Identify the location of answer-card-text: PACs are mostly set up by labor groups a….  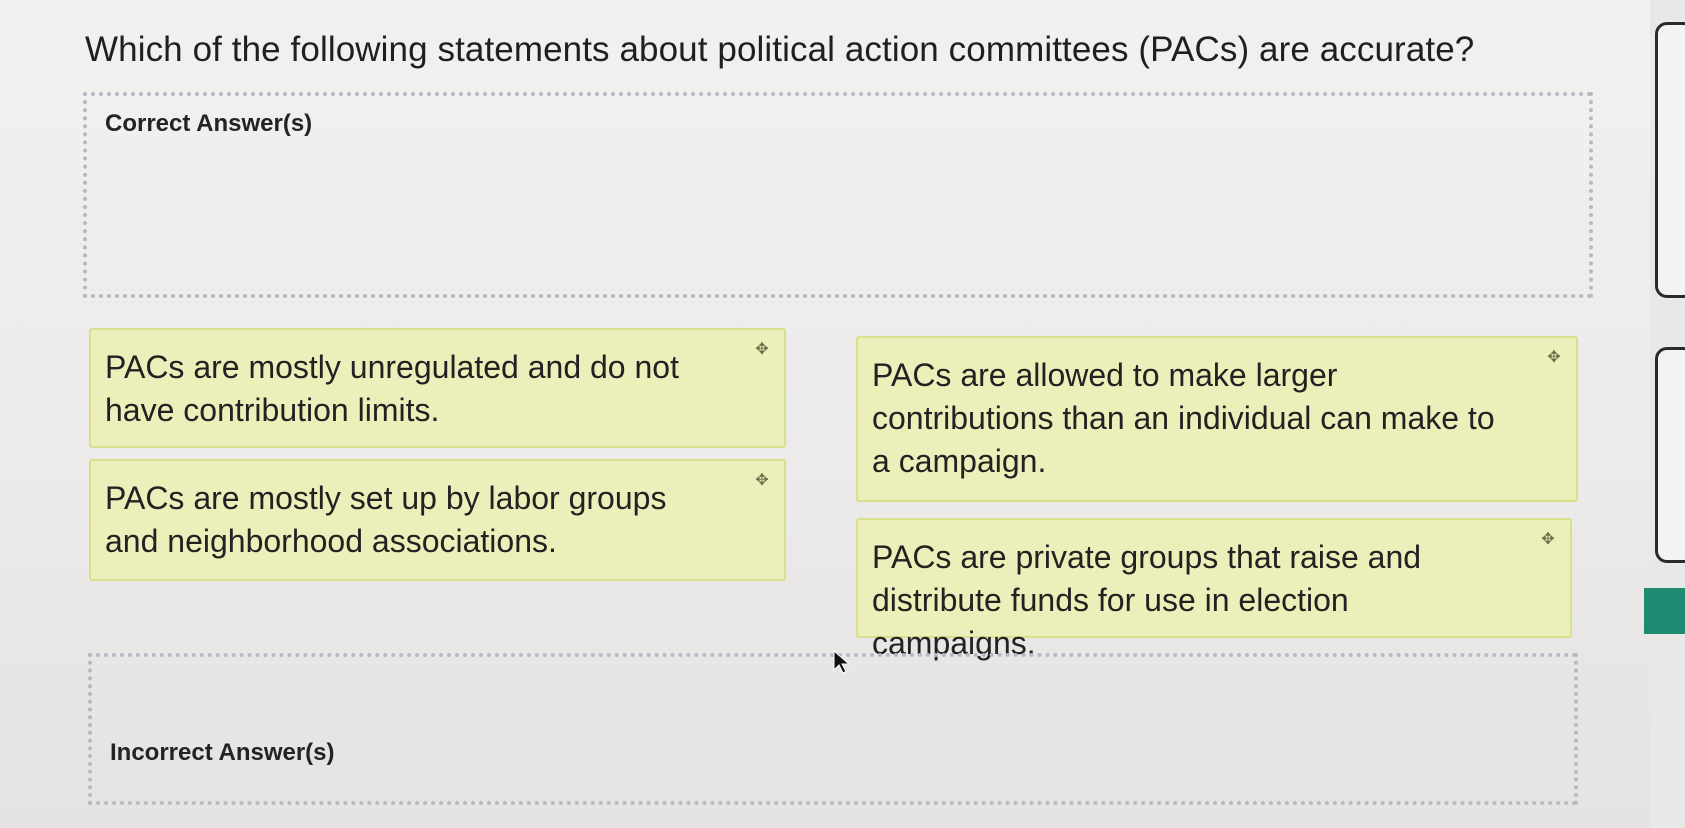
(386, 519).